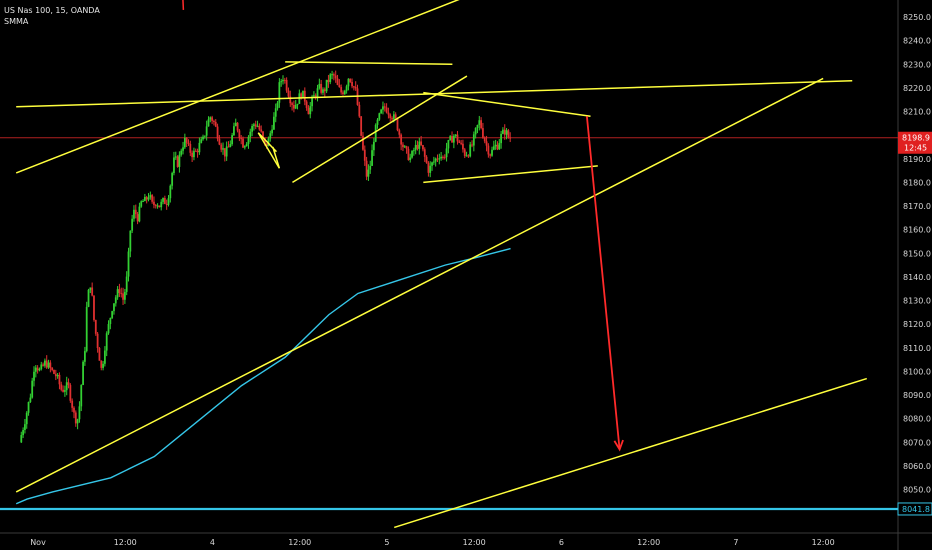 The image size is (932, 550). I want to click on last-price-value: 8198.9, so click(916, 138).